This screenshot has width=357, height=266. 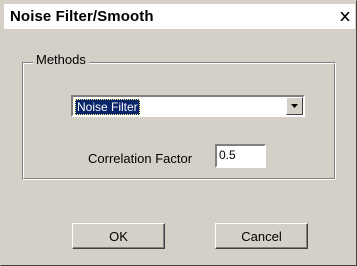 I want to click on method-dropdown: Noise Filter, so click(x=188, y=106).